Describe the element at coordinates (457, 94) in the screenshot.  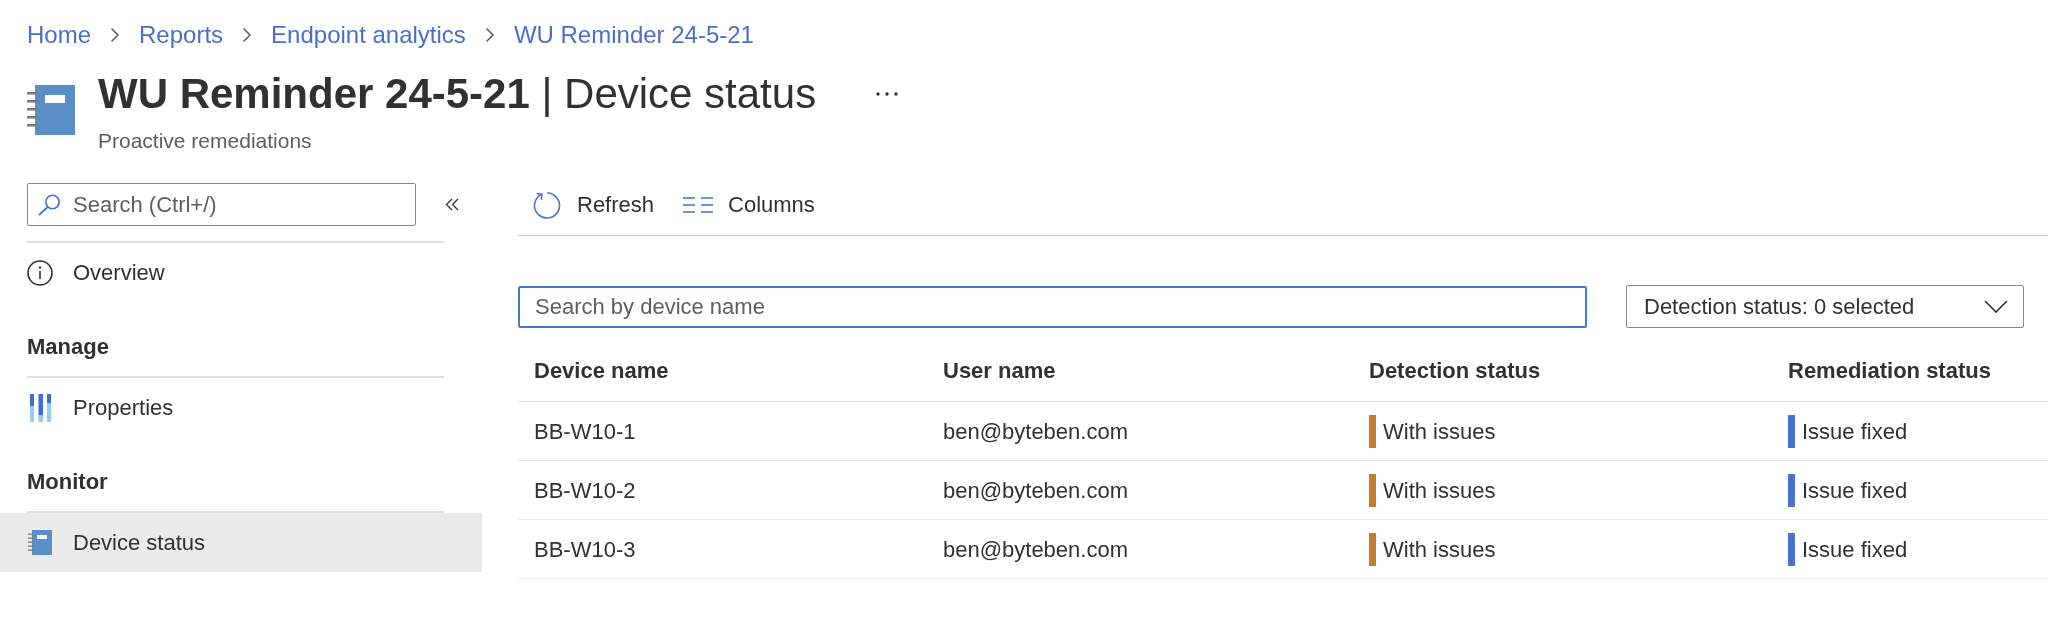
I see `page-title: WU Reminder 24-5-21 | Device status` at that location.